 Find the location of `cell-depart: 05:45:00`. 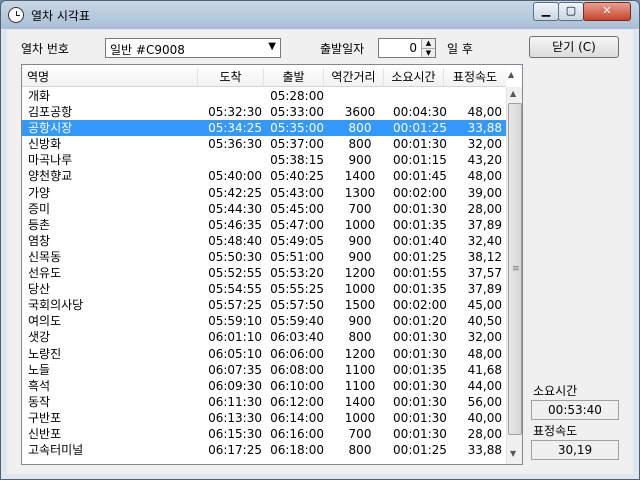

cell-depart: 05:45:00 is located at coordinates (297, 208).